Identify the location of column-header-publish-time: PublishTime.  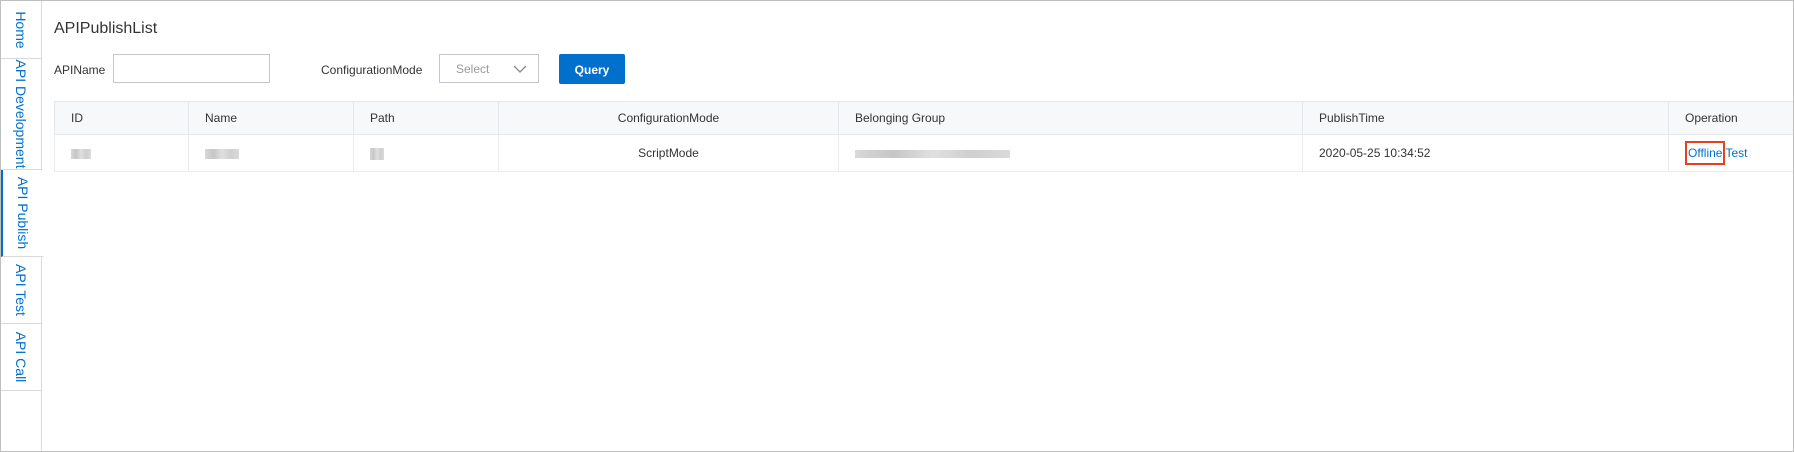
(1485, 118).